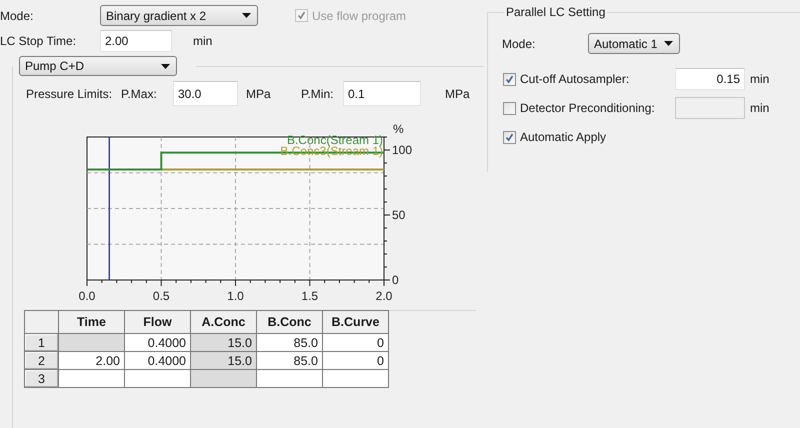 Image resolution: width=800 pixels, height=428 pixels. Describe the element at coordinates (587, 108) in the screenshot. I see `checkbox-label: Detector Preconditioning:` at that location.